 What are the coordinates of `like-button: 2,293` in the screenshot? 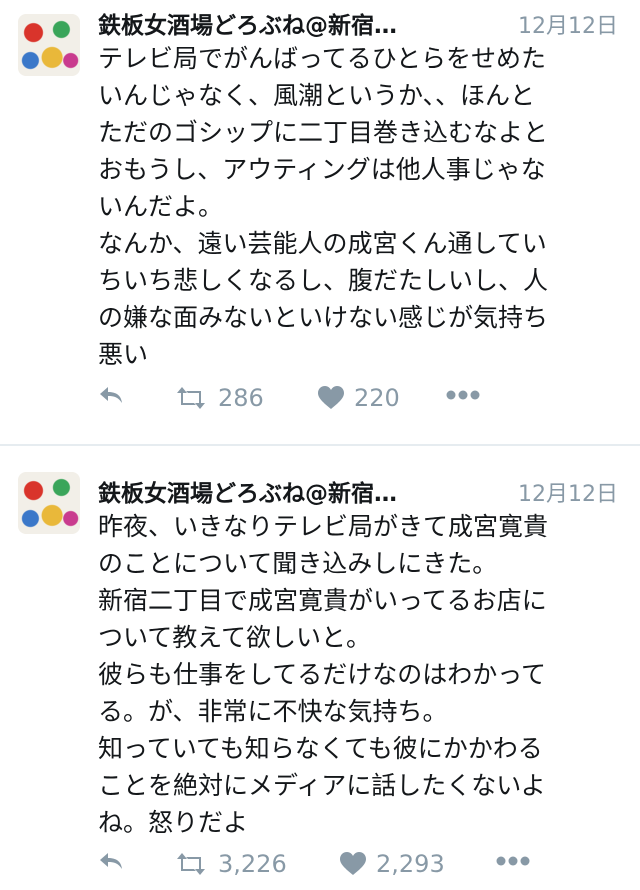 It's located at (392, 864).